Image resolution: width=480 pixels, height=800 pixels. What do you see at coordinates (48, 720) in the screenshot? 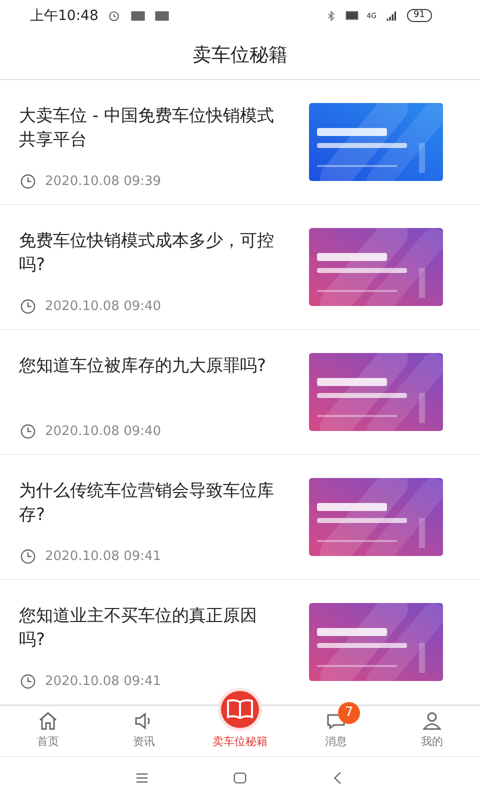
I see `home-icon` at bounding box center [48, 720].